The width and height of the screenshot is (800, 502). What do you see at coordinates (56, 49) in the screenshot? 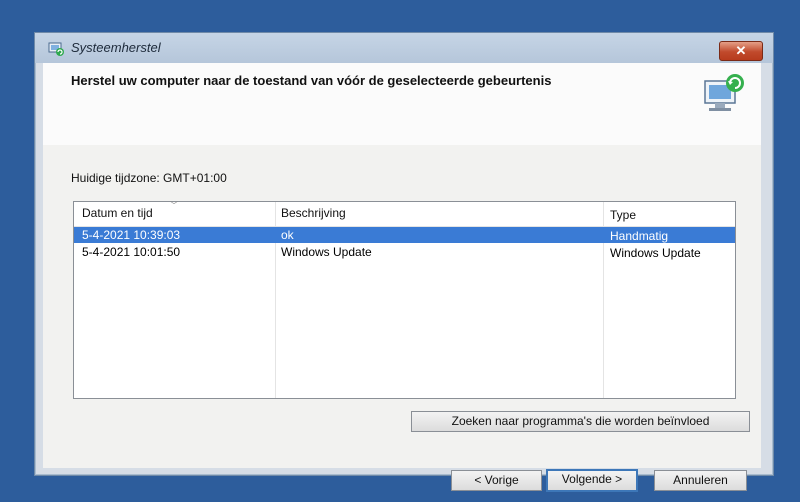
I see `system-restore-icon` at bounding box center [56, 49].